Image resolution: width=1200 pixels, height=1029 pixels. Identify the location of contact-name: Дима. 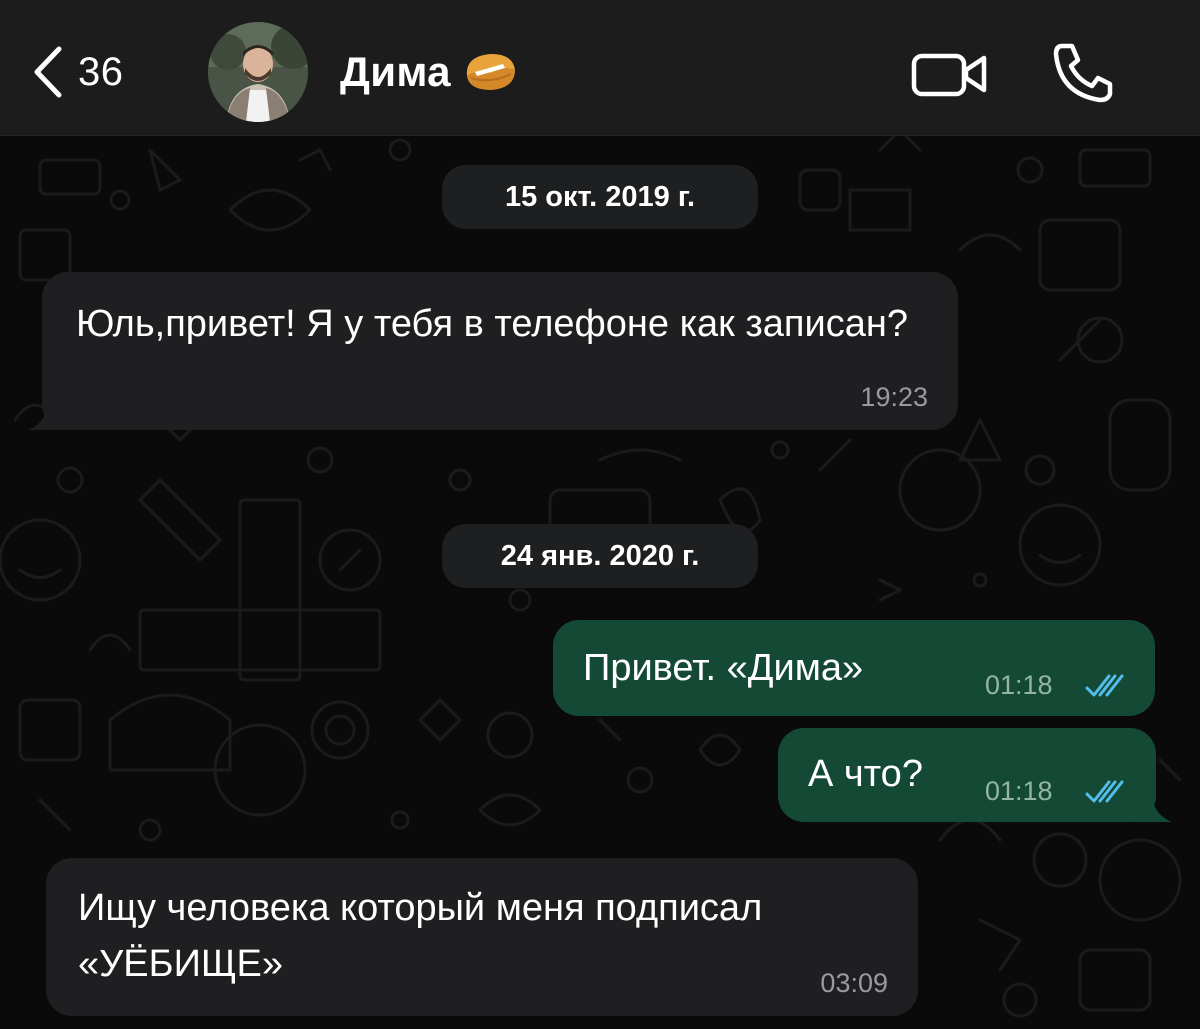
(395, 71).